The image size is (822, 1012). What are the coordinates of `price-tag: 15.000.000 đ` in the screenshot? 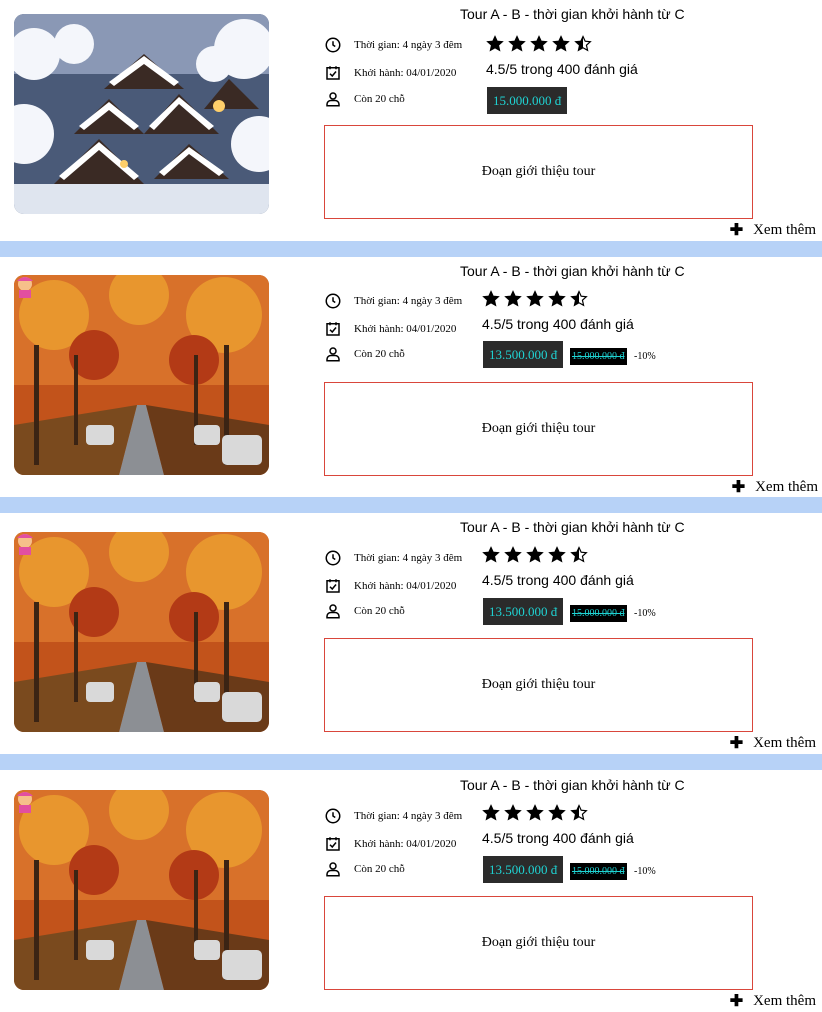 It's located at (527, 100).